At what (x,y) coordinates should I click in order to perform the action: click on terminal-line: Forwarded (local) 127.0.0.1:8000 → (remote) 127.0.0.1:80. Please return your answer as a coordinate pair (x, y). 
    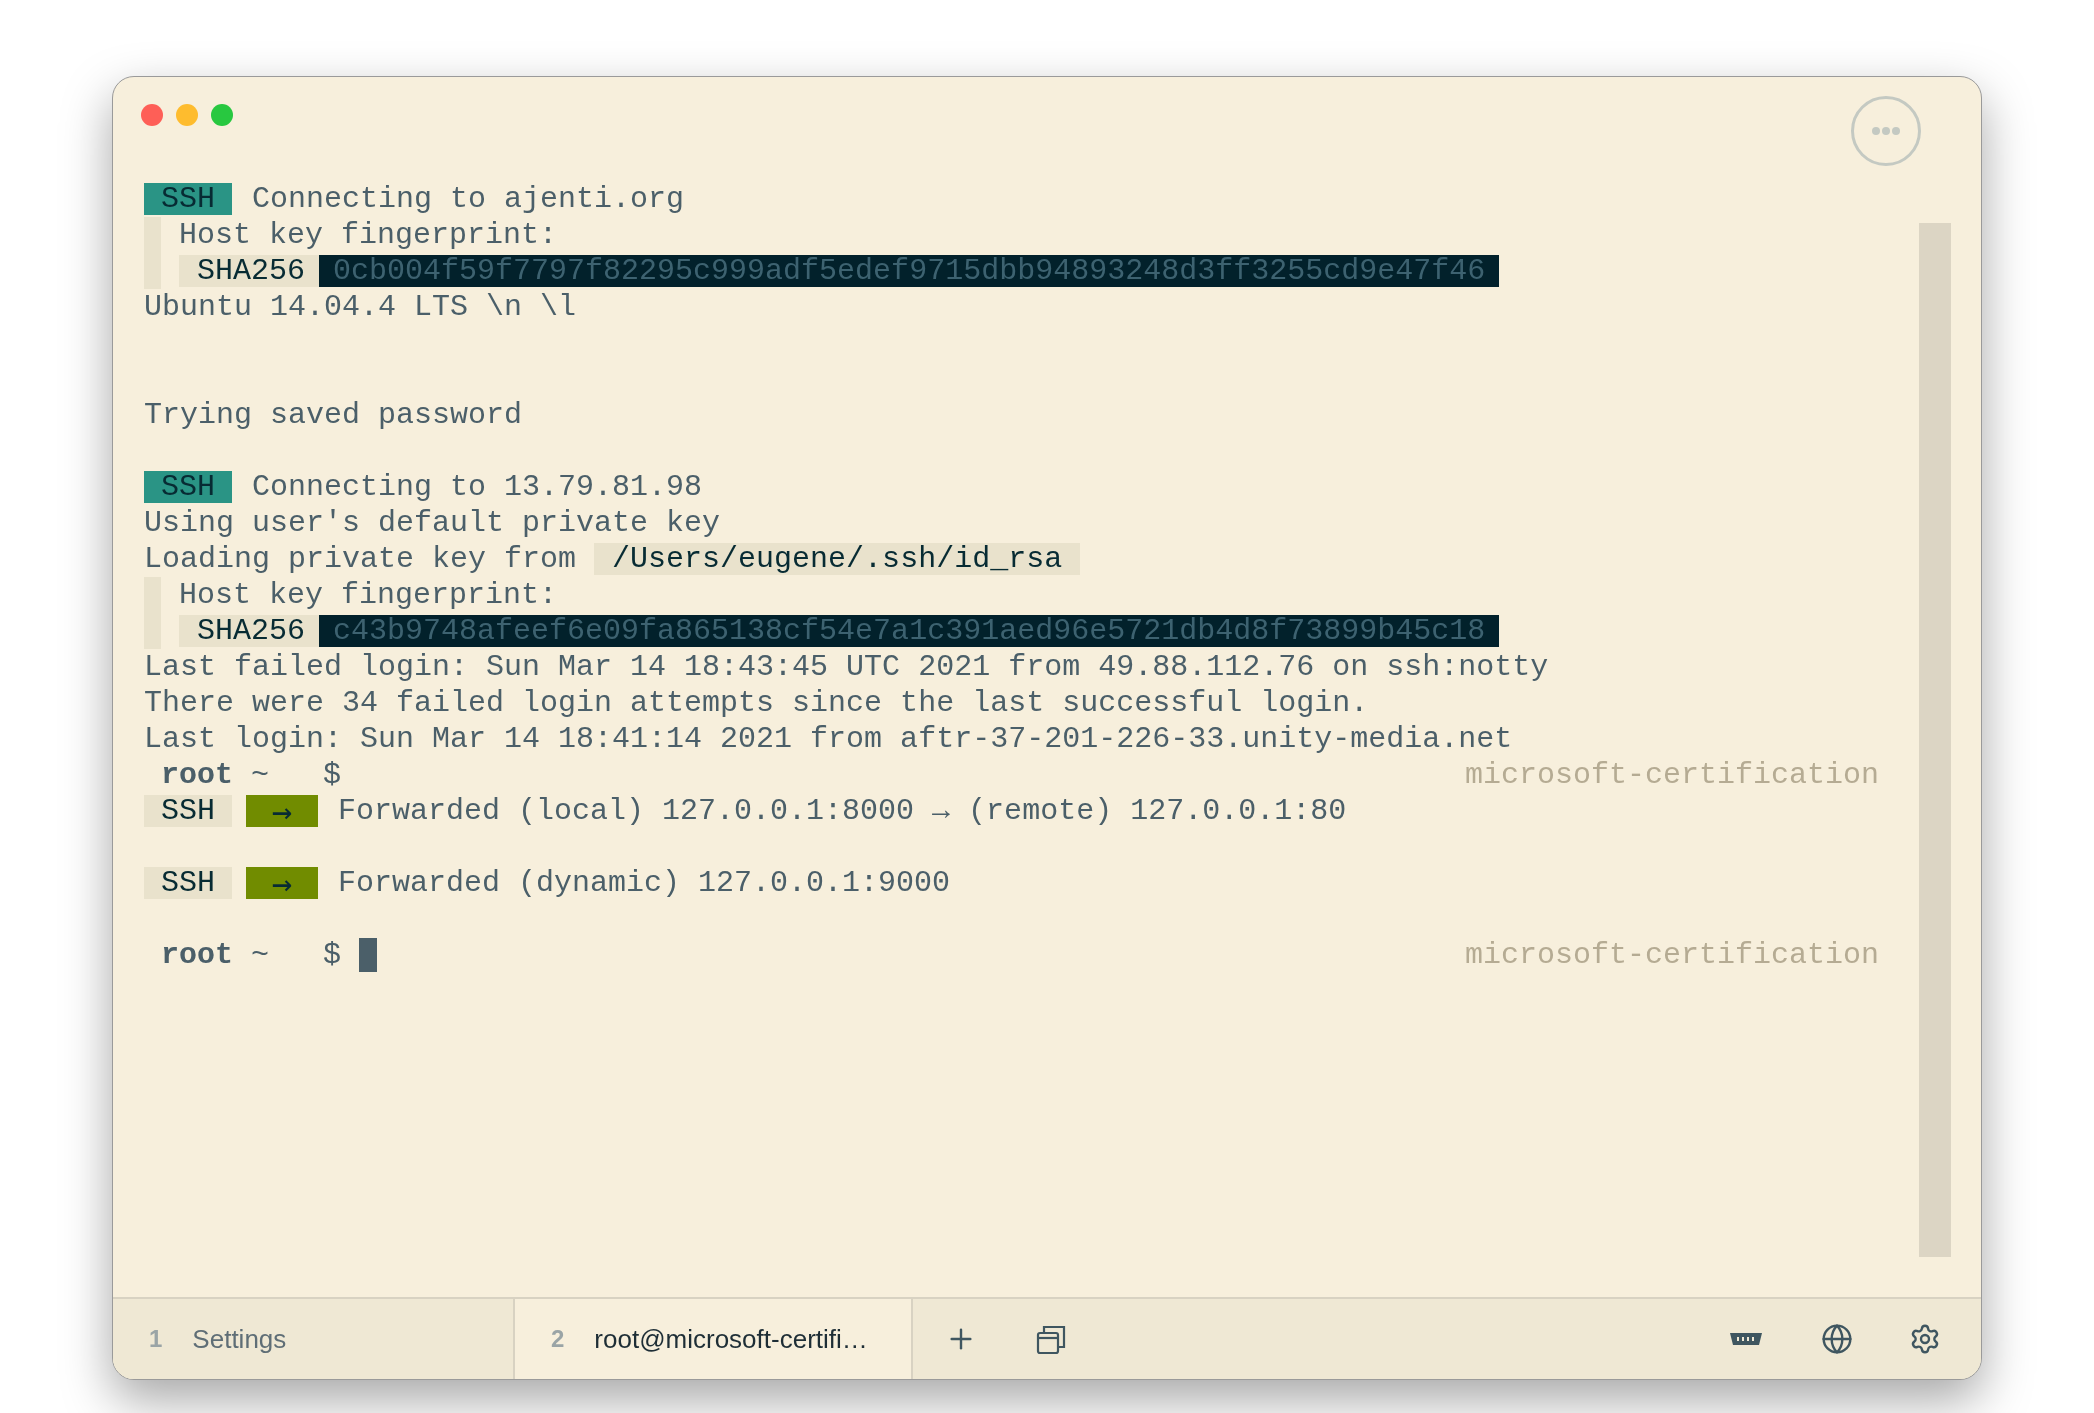
    Looking at the image, I should click on (842, 811).